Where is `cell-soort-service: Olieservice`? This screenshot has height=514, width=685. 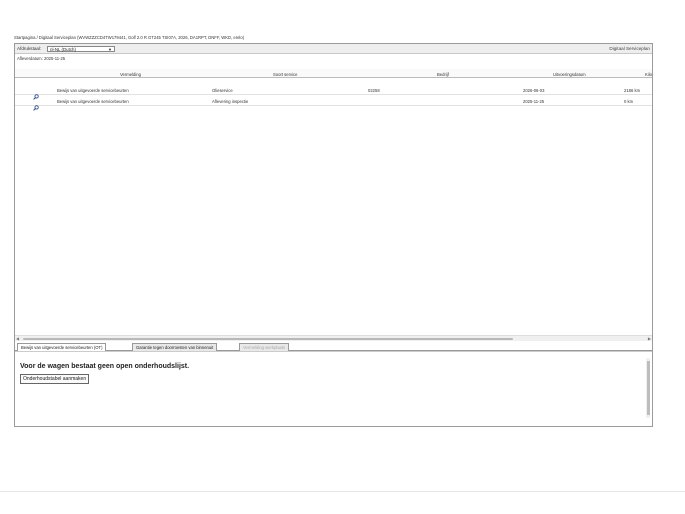 cell-soort-service: Olieservice is located at coordinates (222, 90).